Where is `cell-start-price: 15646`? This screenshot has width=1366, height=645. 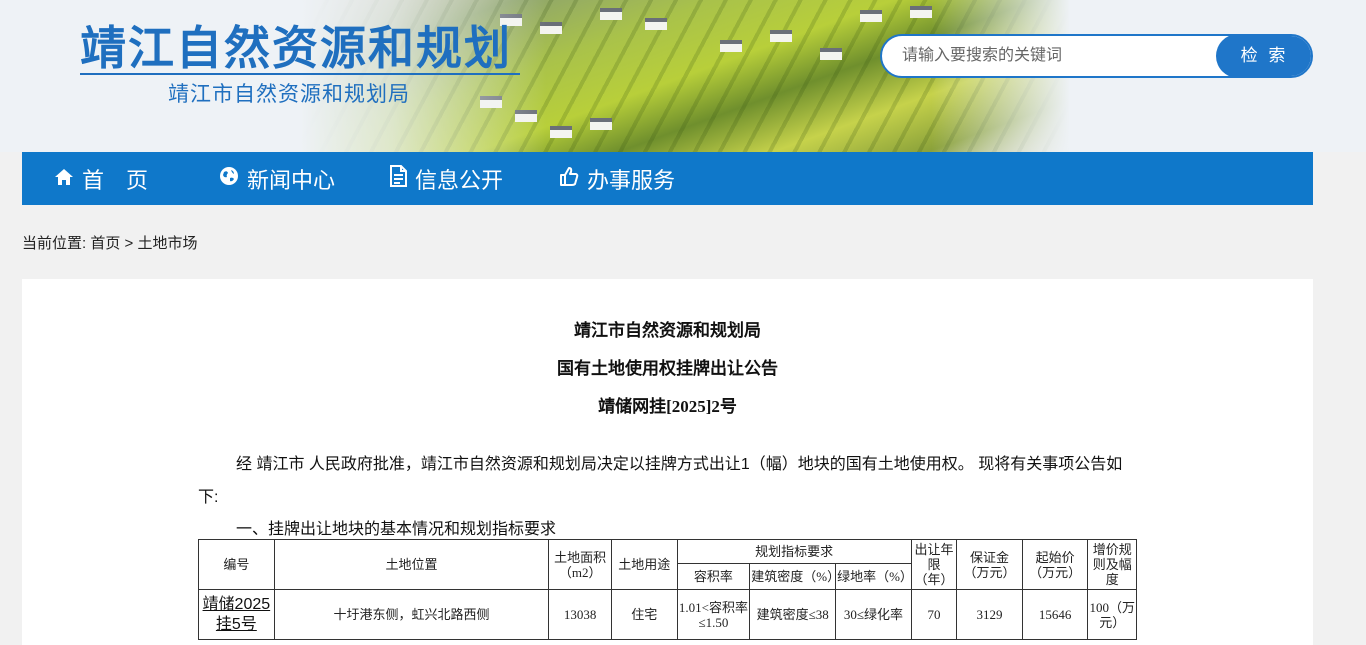
cell-start-price: 15646 is located at coordinates (1055, 614).